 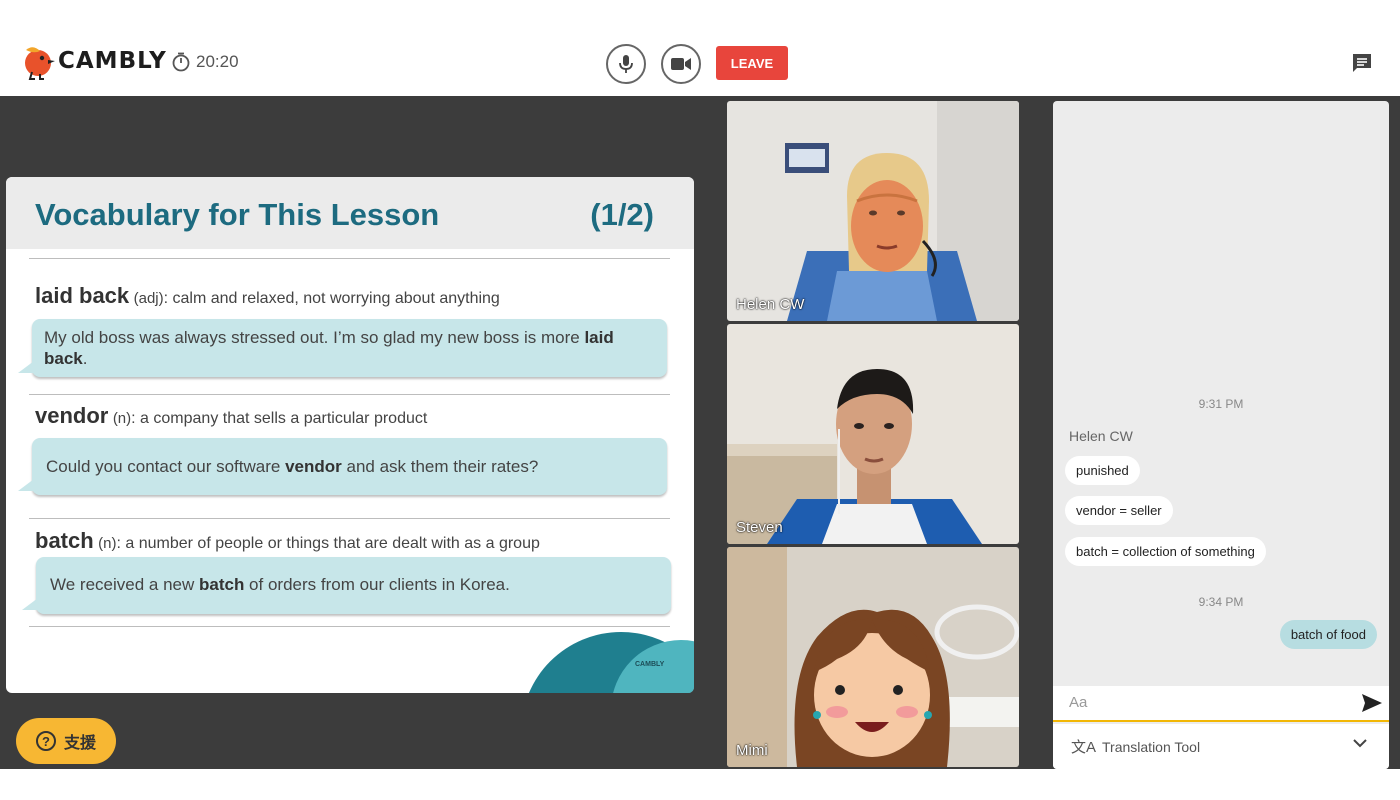 I want to click on slide-title: Vocabulary for This Lesson, so click(x=237, y=214).